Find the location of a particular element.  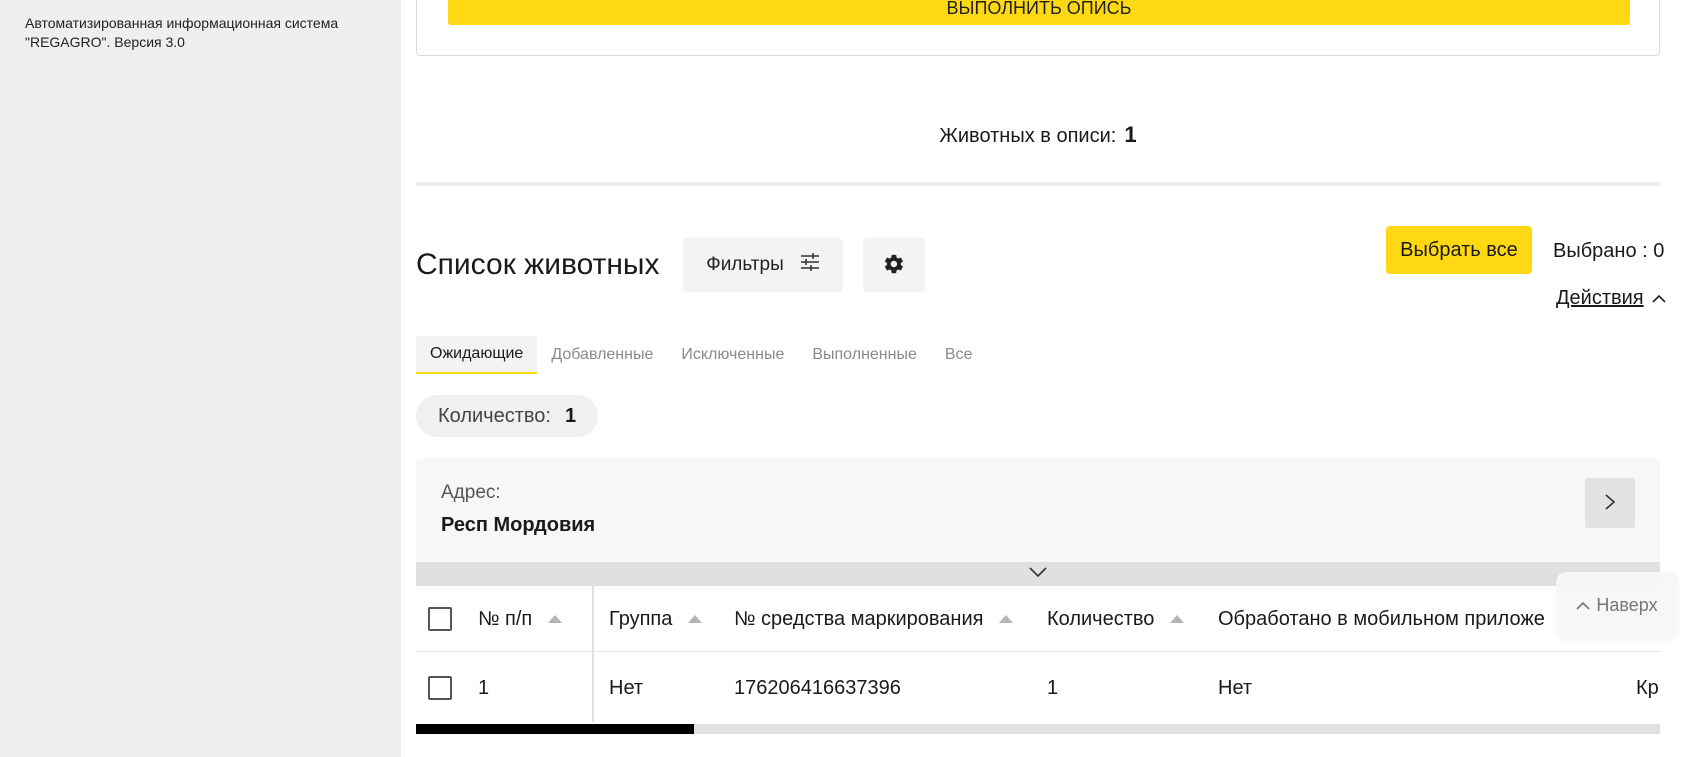

cell-mobile: Нет is located at coordinates (1235, 687).